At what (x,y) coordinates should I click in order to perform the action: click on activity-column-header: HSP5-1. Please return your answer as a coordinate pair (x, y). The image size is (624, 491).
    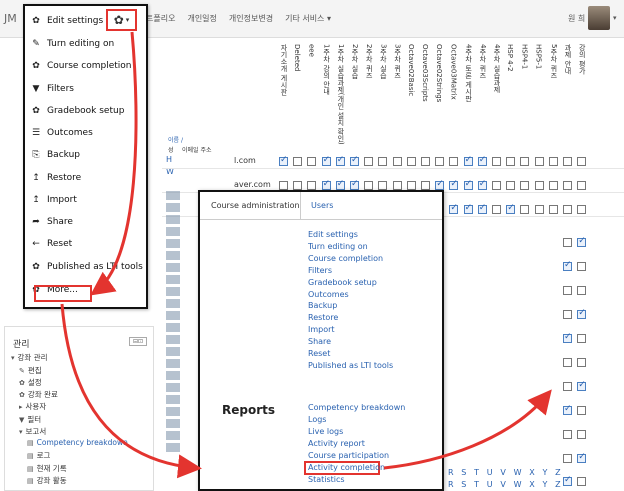
    Looking at the image, I should click on (539, 89).